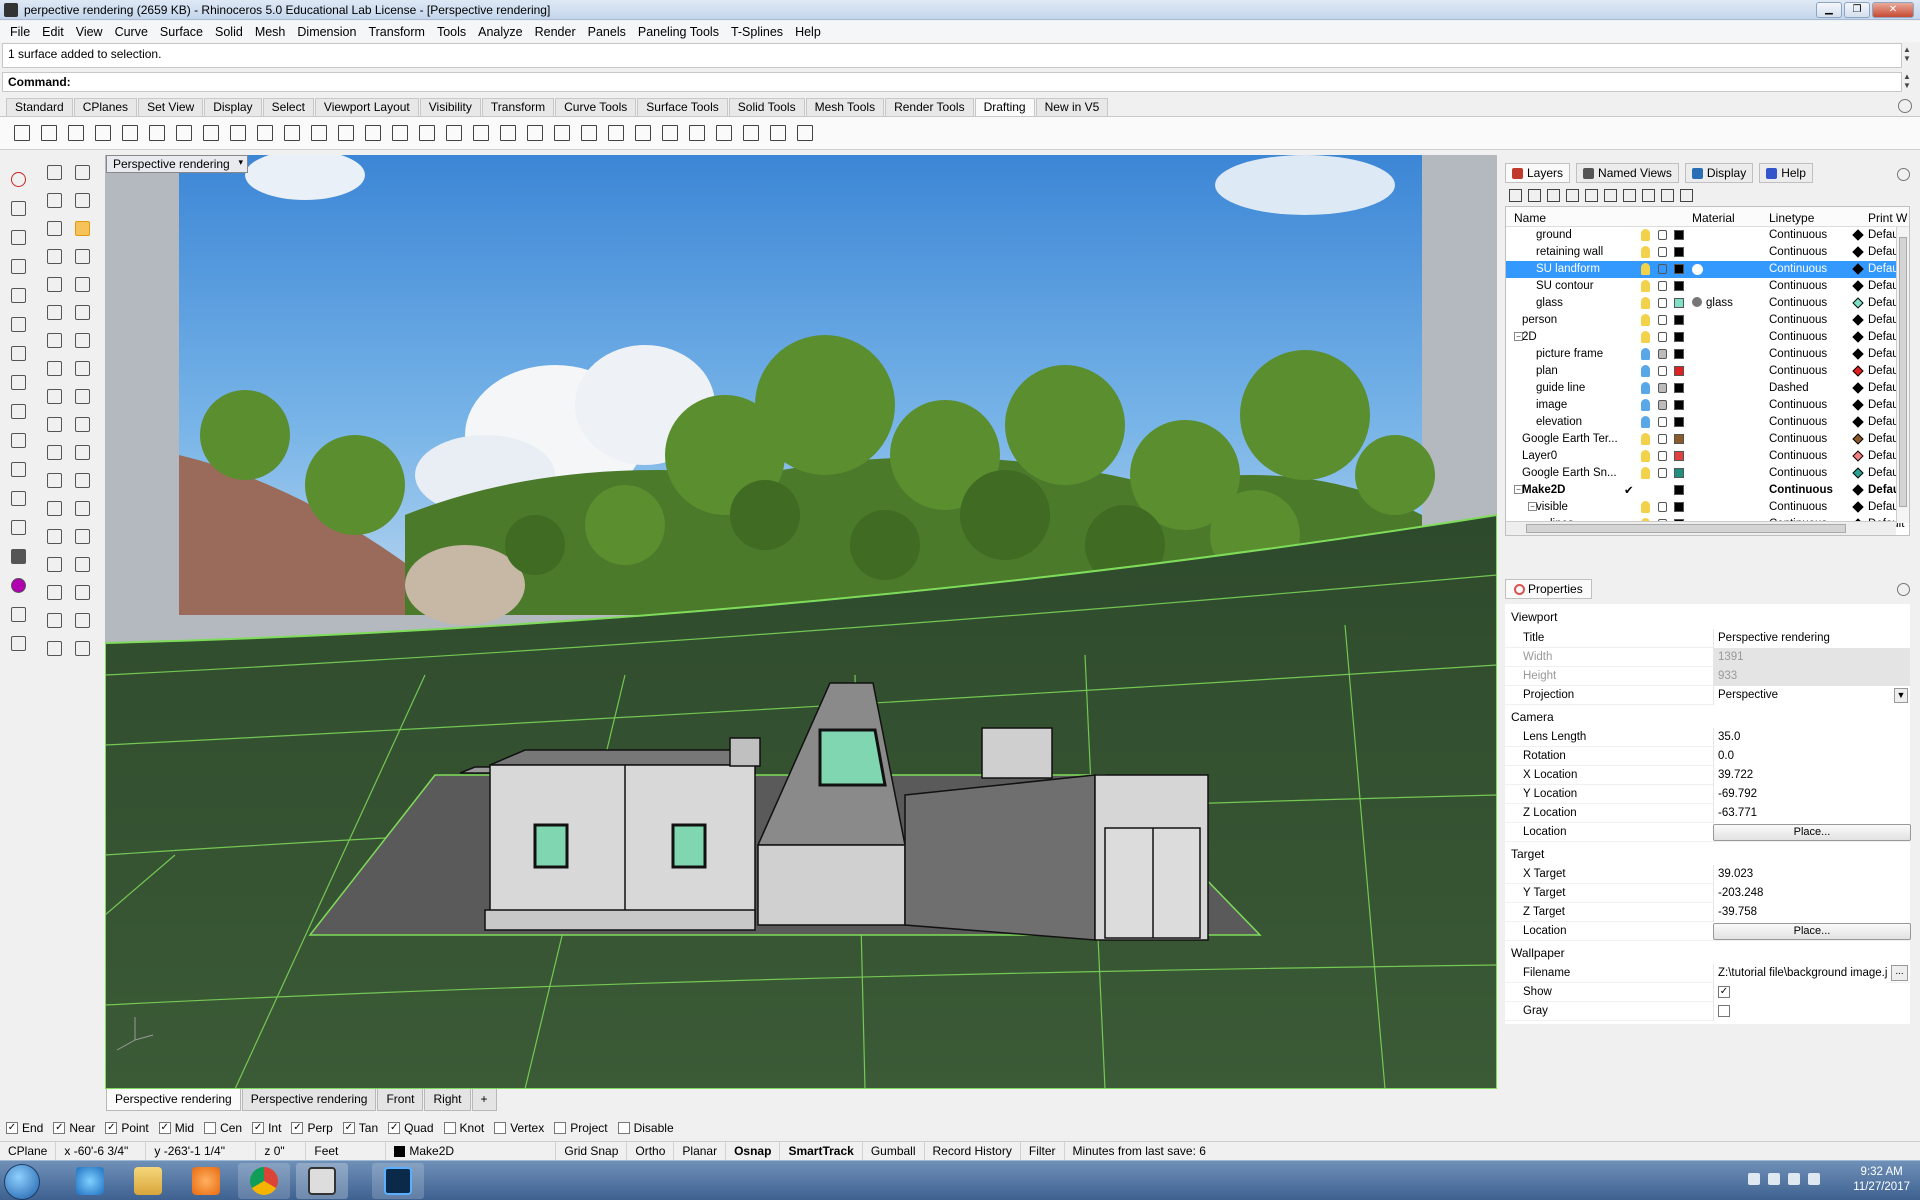 The height and width of the screenshot is (1200, 1920). What do you see at coordinates (1903, 174) in the screenshot?
I see `panel-options-gear-icon` at bounding box center [1903, 174].